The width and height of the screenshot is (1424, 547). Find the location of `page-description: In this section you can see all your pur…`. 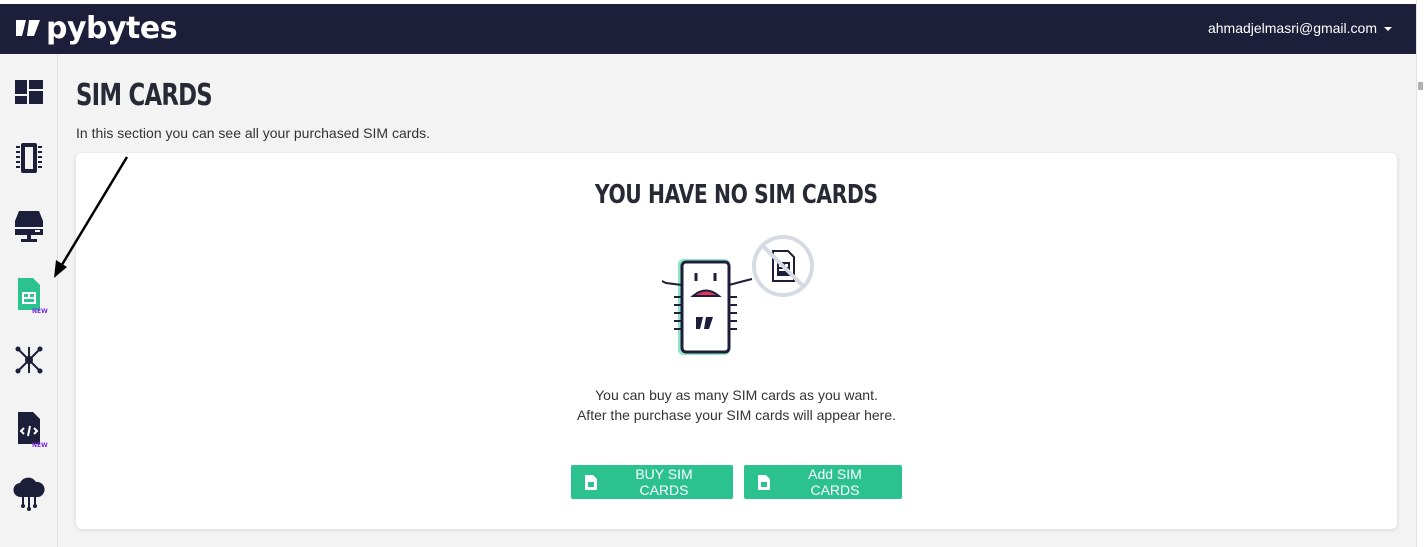

page-description: In this section you can see all your pur… is located at coordinates (253, 133).